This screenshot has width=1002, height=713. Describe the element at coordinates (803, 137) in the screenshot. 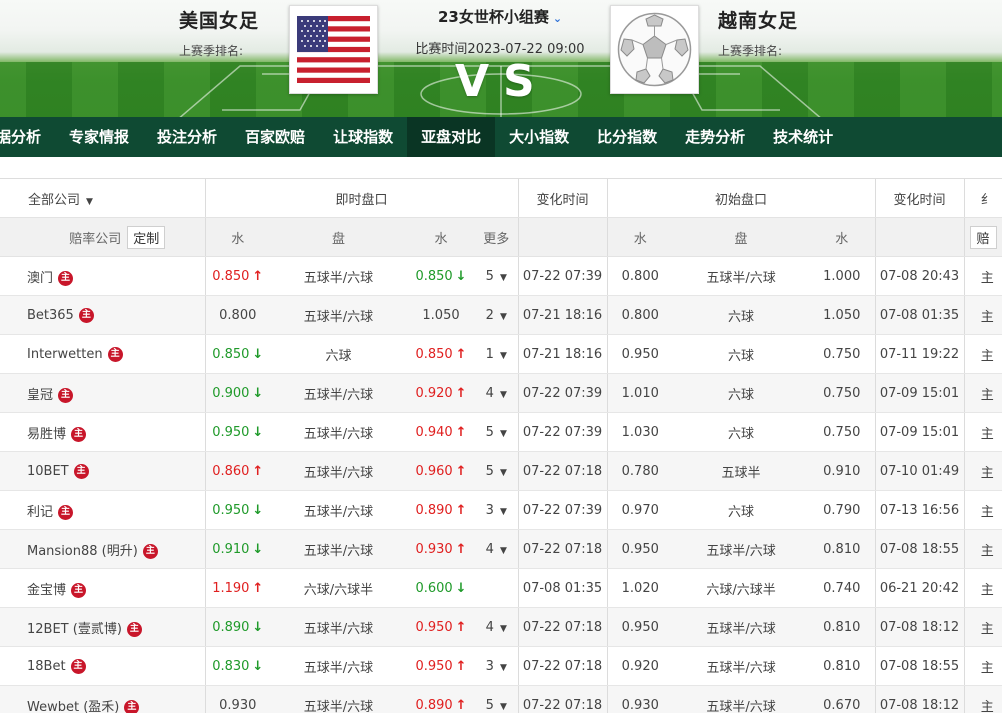

I see `nav-tech-stats: 技术统计` at that location.